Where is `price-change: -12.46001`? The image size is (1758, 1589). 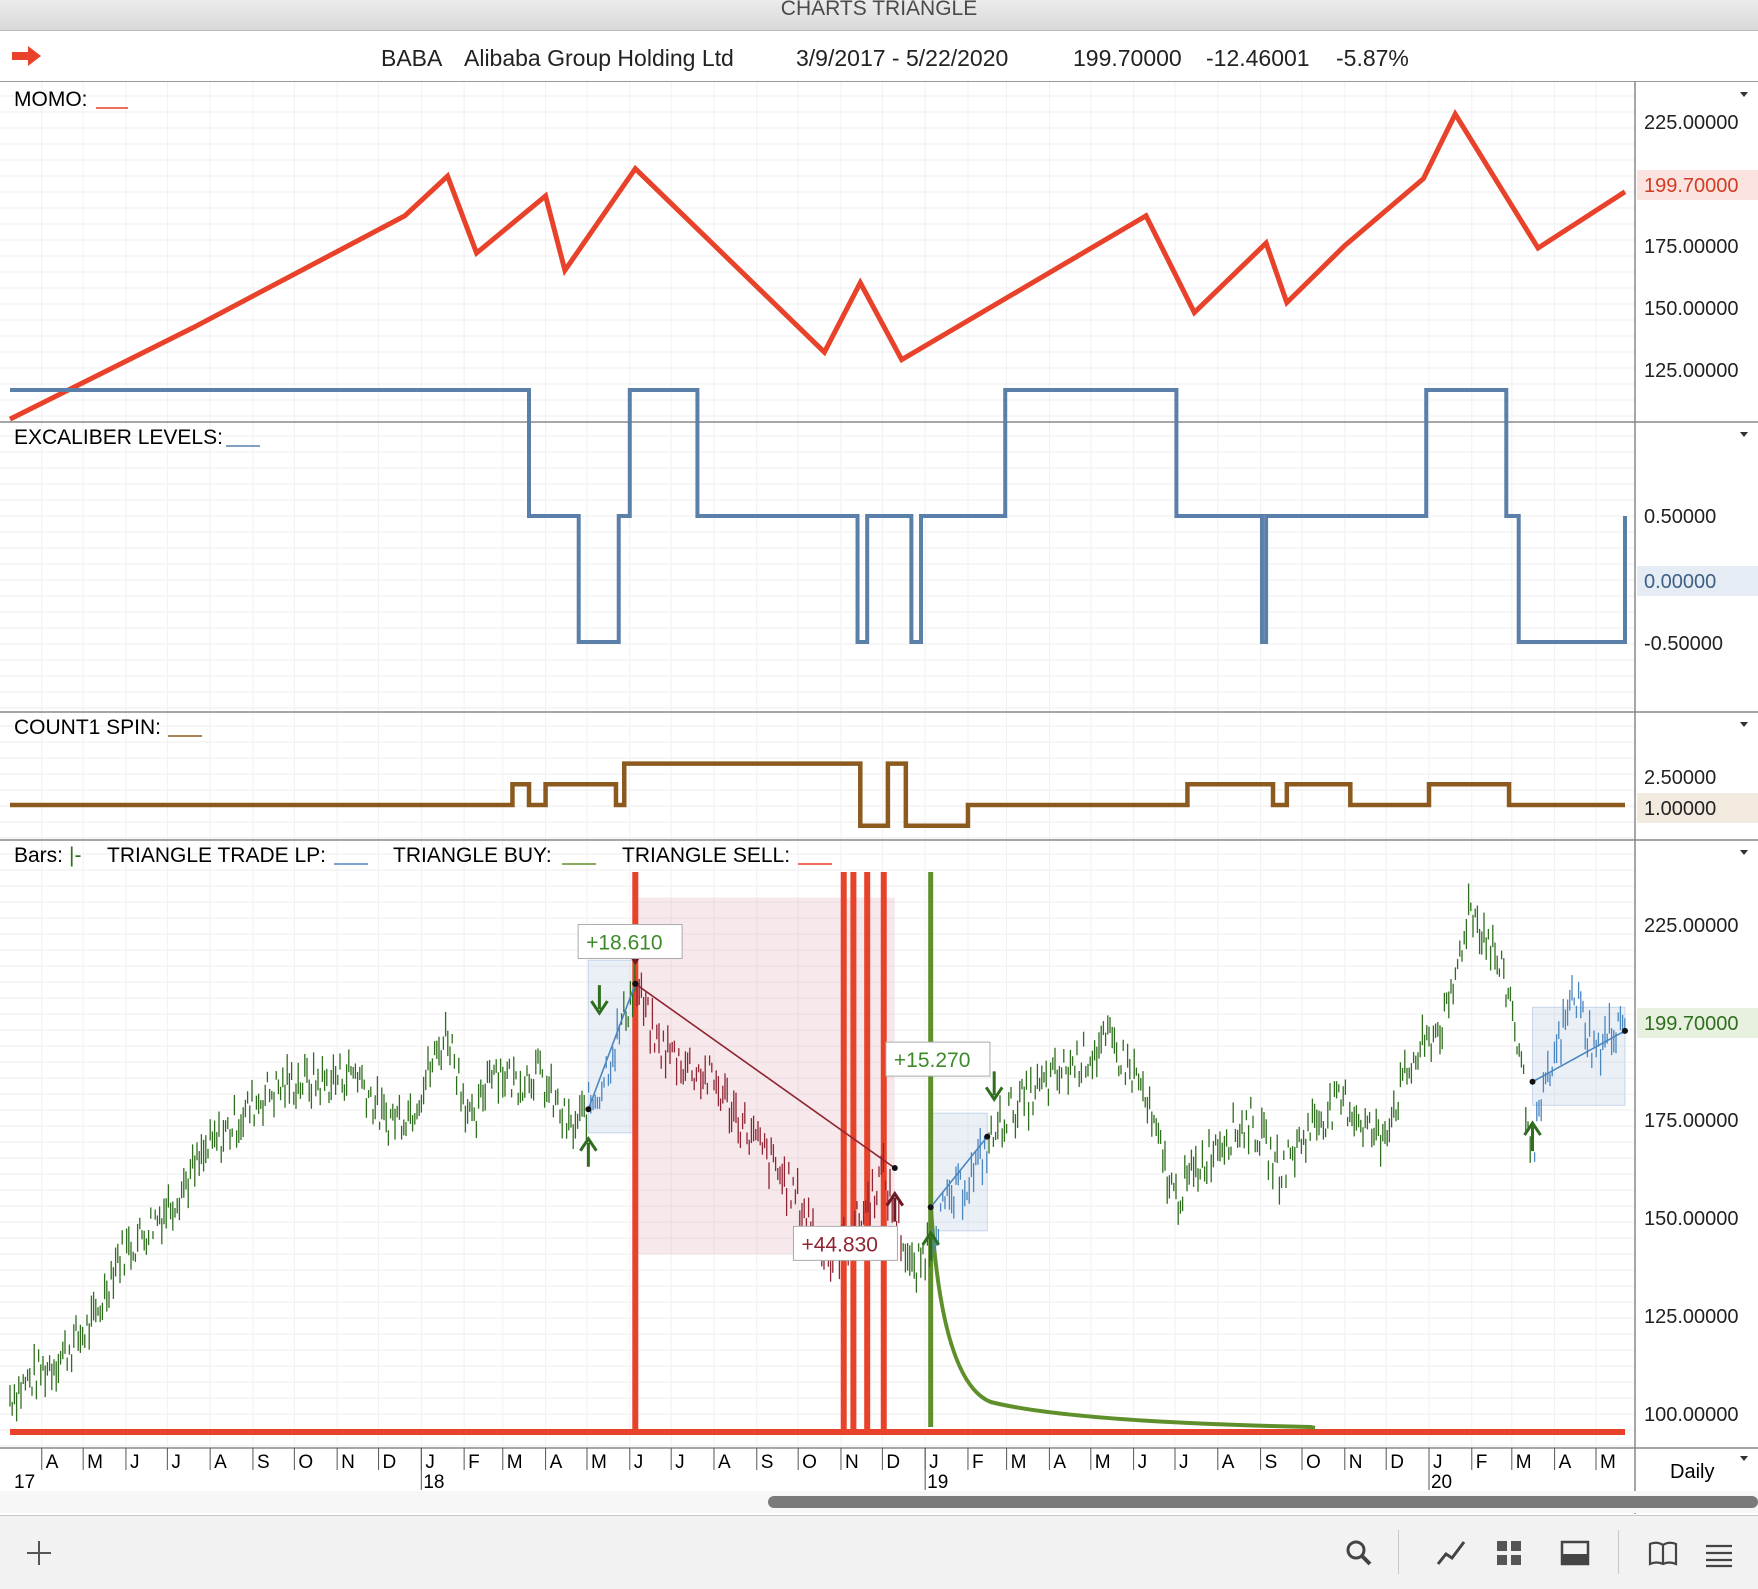 price-change: -12.46001 is located at coordinates (1258, 58).